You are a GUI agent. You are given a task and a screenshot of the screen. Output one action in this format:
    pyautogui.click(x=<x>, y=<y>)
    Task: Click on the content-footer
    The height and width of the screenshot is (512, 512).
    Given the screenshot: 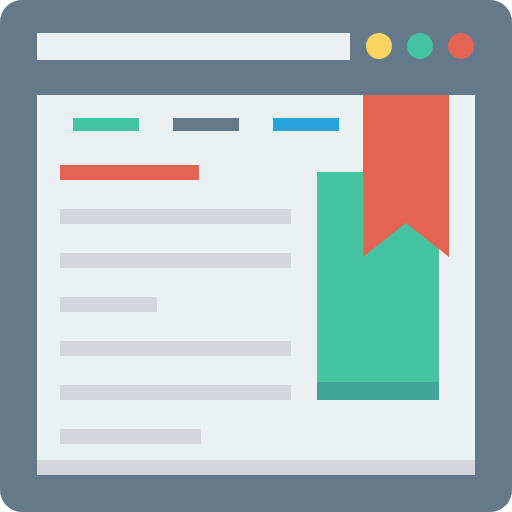 What is the action you would take?
    pyautogui.click(x=256, y=467)
    